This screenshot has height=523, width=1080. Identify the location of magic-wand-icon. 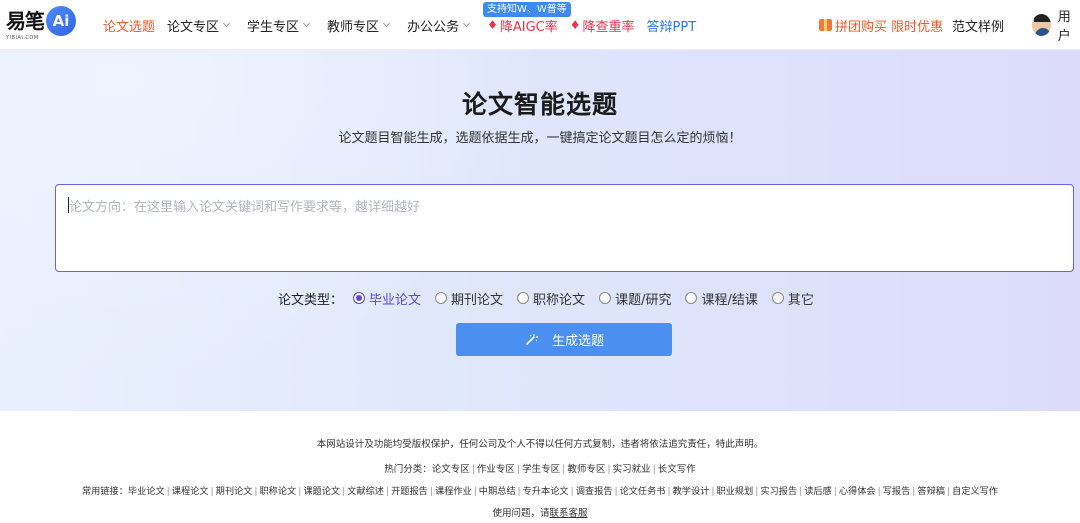
(532, 339).